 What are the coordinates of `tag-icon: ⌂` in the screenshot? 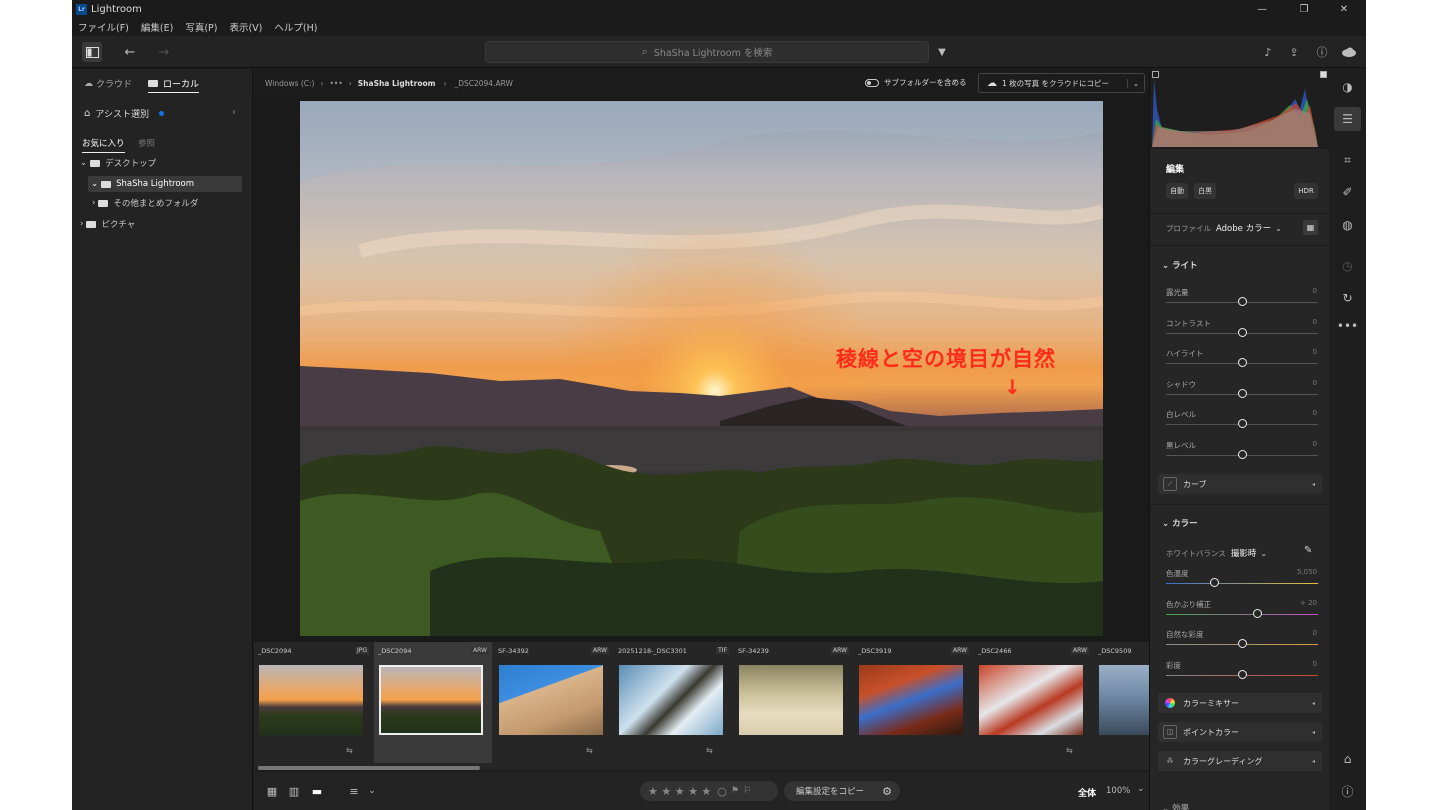 It's located at (1347, 759).